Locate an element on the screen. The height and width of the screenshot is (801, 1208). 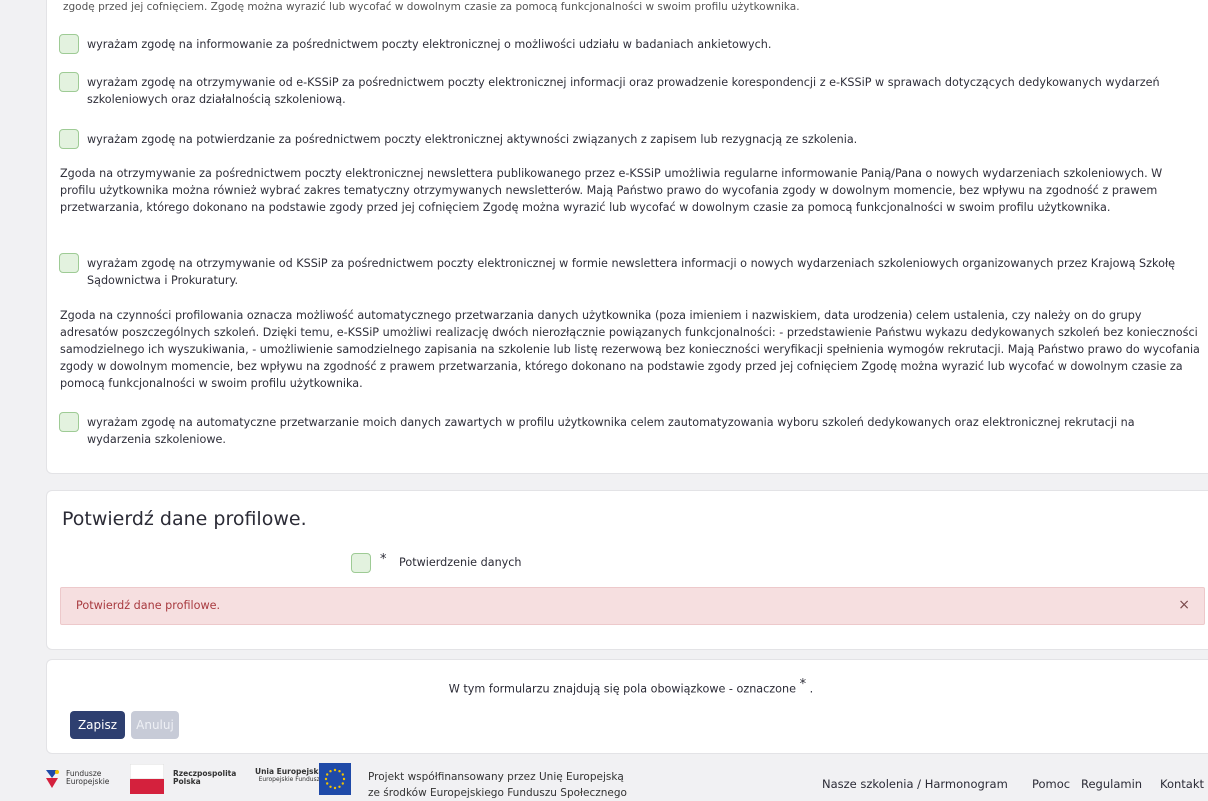
close-icon: × is located at coordinates (1184, 605).